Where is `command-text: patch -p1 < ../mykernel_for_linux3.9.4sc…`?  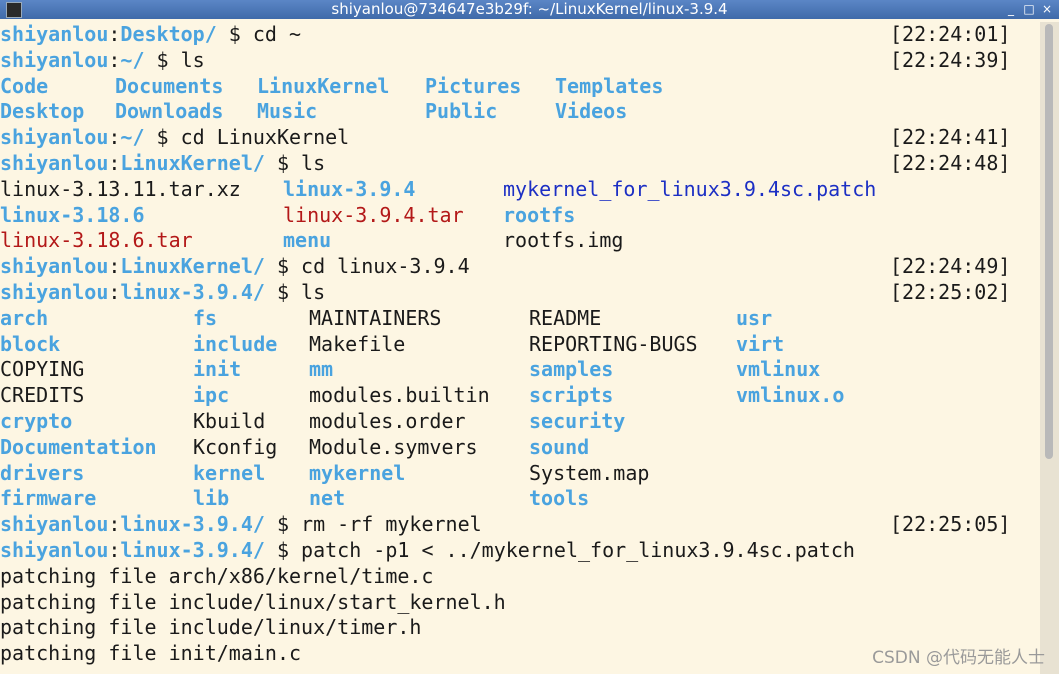
command-text: patch -p1 < ../mykernel_for_linux3.9.4sc… is located at coordinates (578, 549).